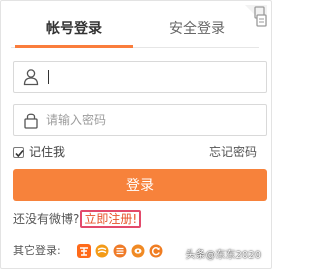 The width and height of the screenshot is (320, 269). Describe the element at coordinates (84, 250) in the screenshot. I see `taobao-icon` at that location.